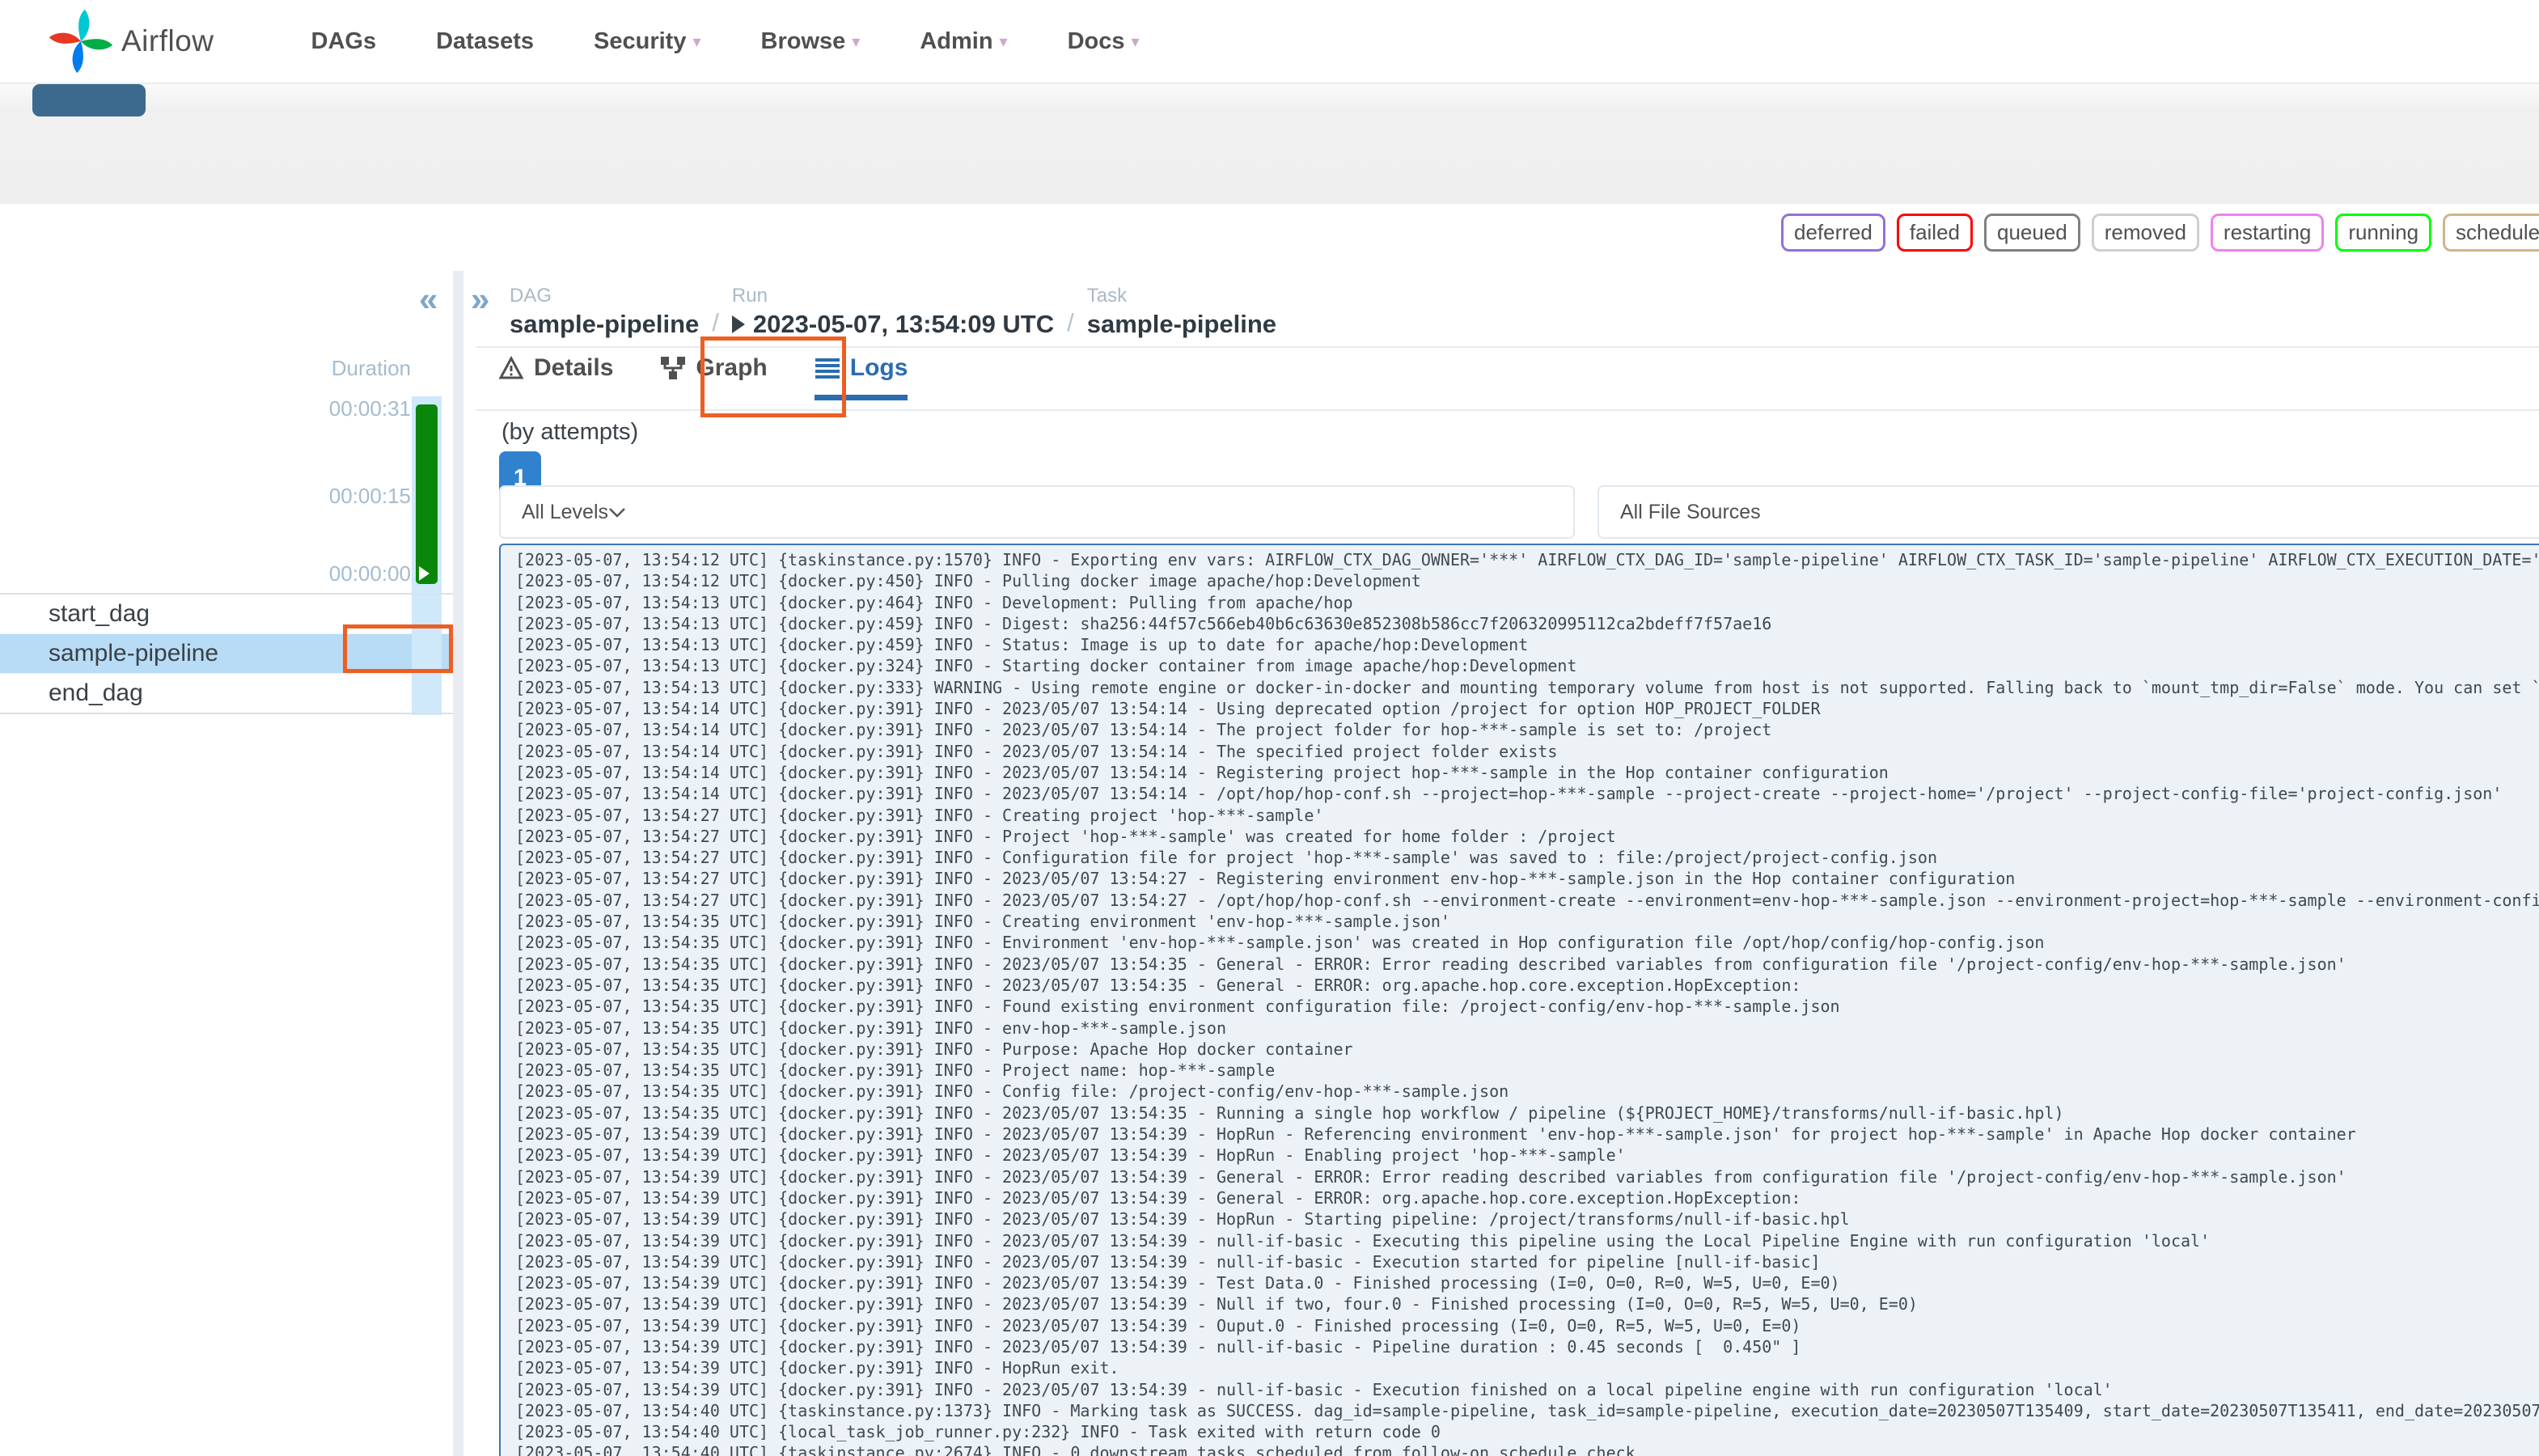  Describe the element at coordinates (226, 693) in the screenshot. I see `task-row: end_dag` at that location.